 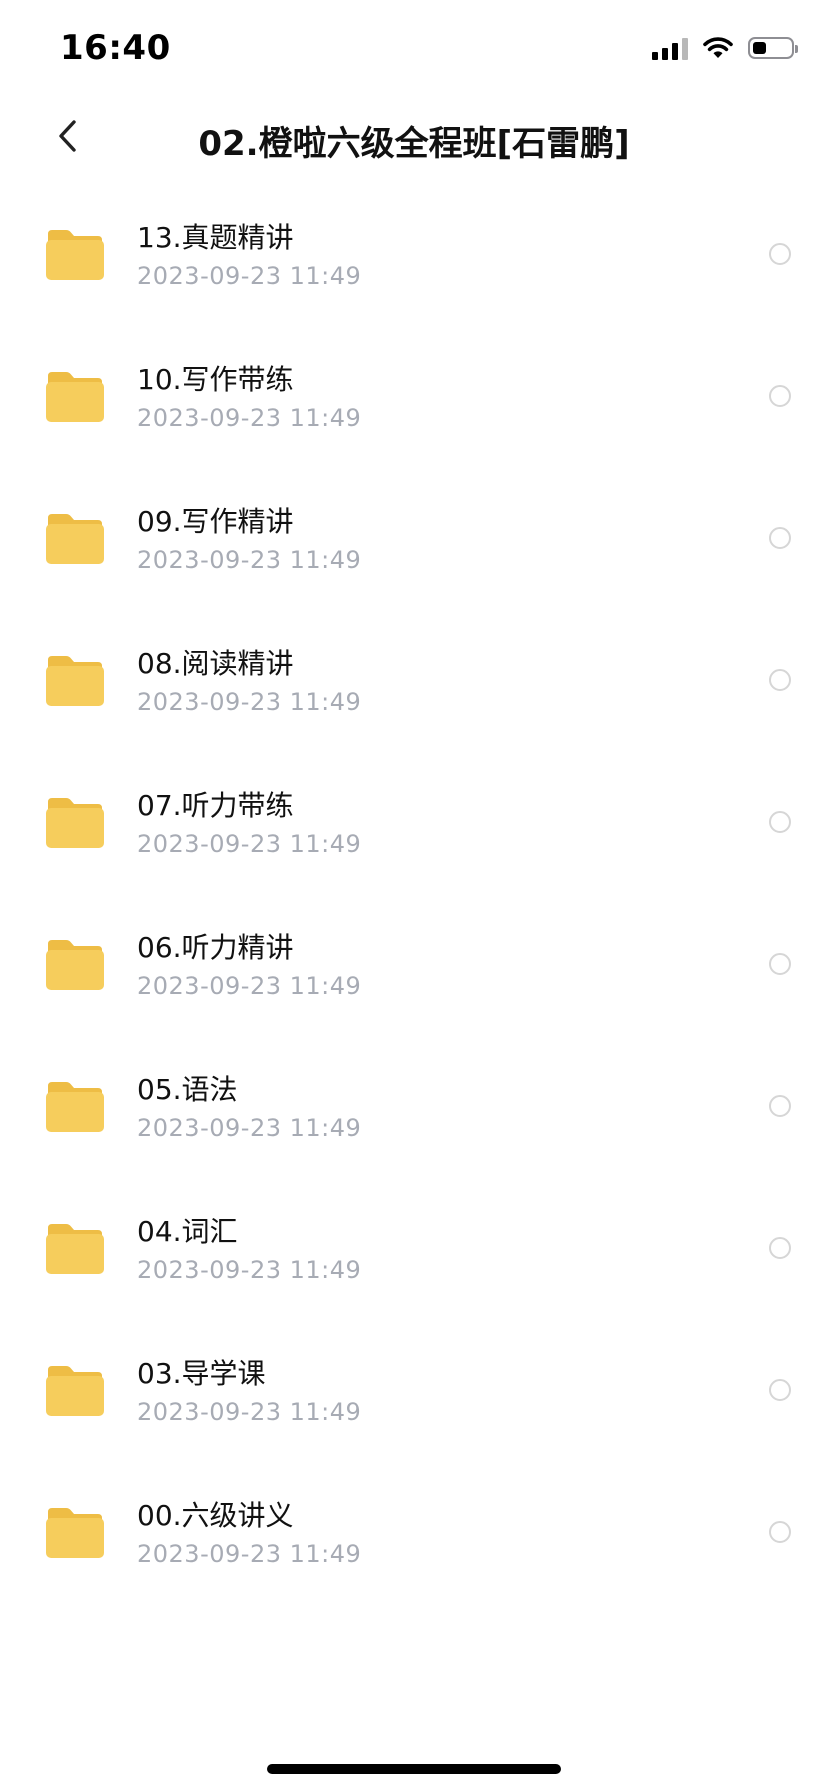 What do you see at coordinates (414, 50) in the screenshot?
I see `status-bar: 16:40` at bounding box center [414, 50].